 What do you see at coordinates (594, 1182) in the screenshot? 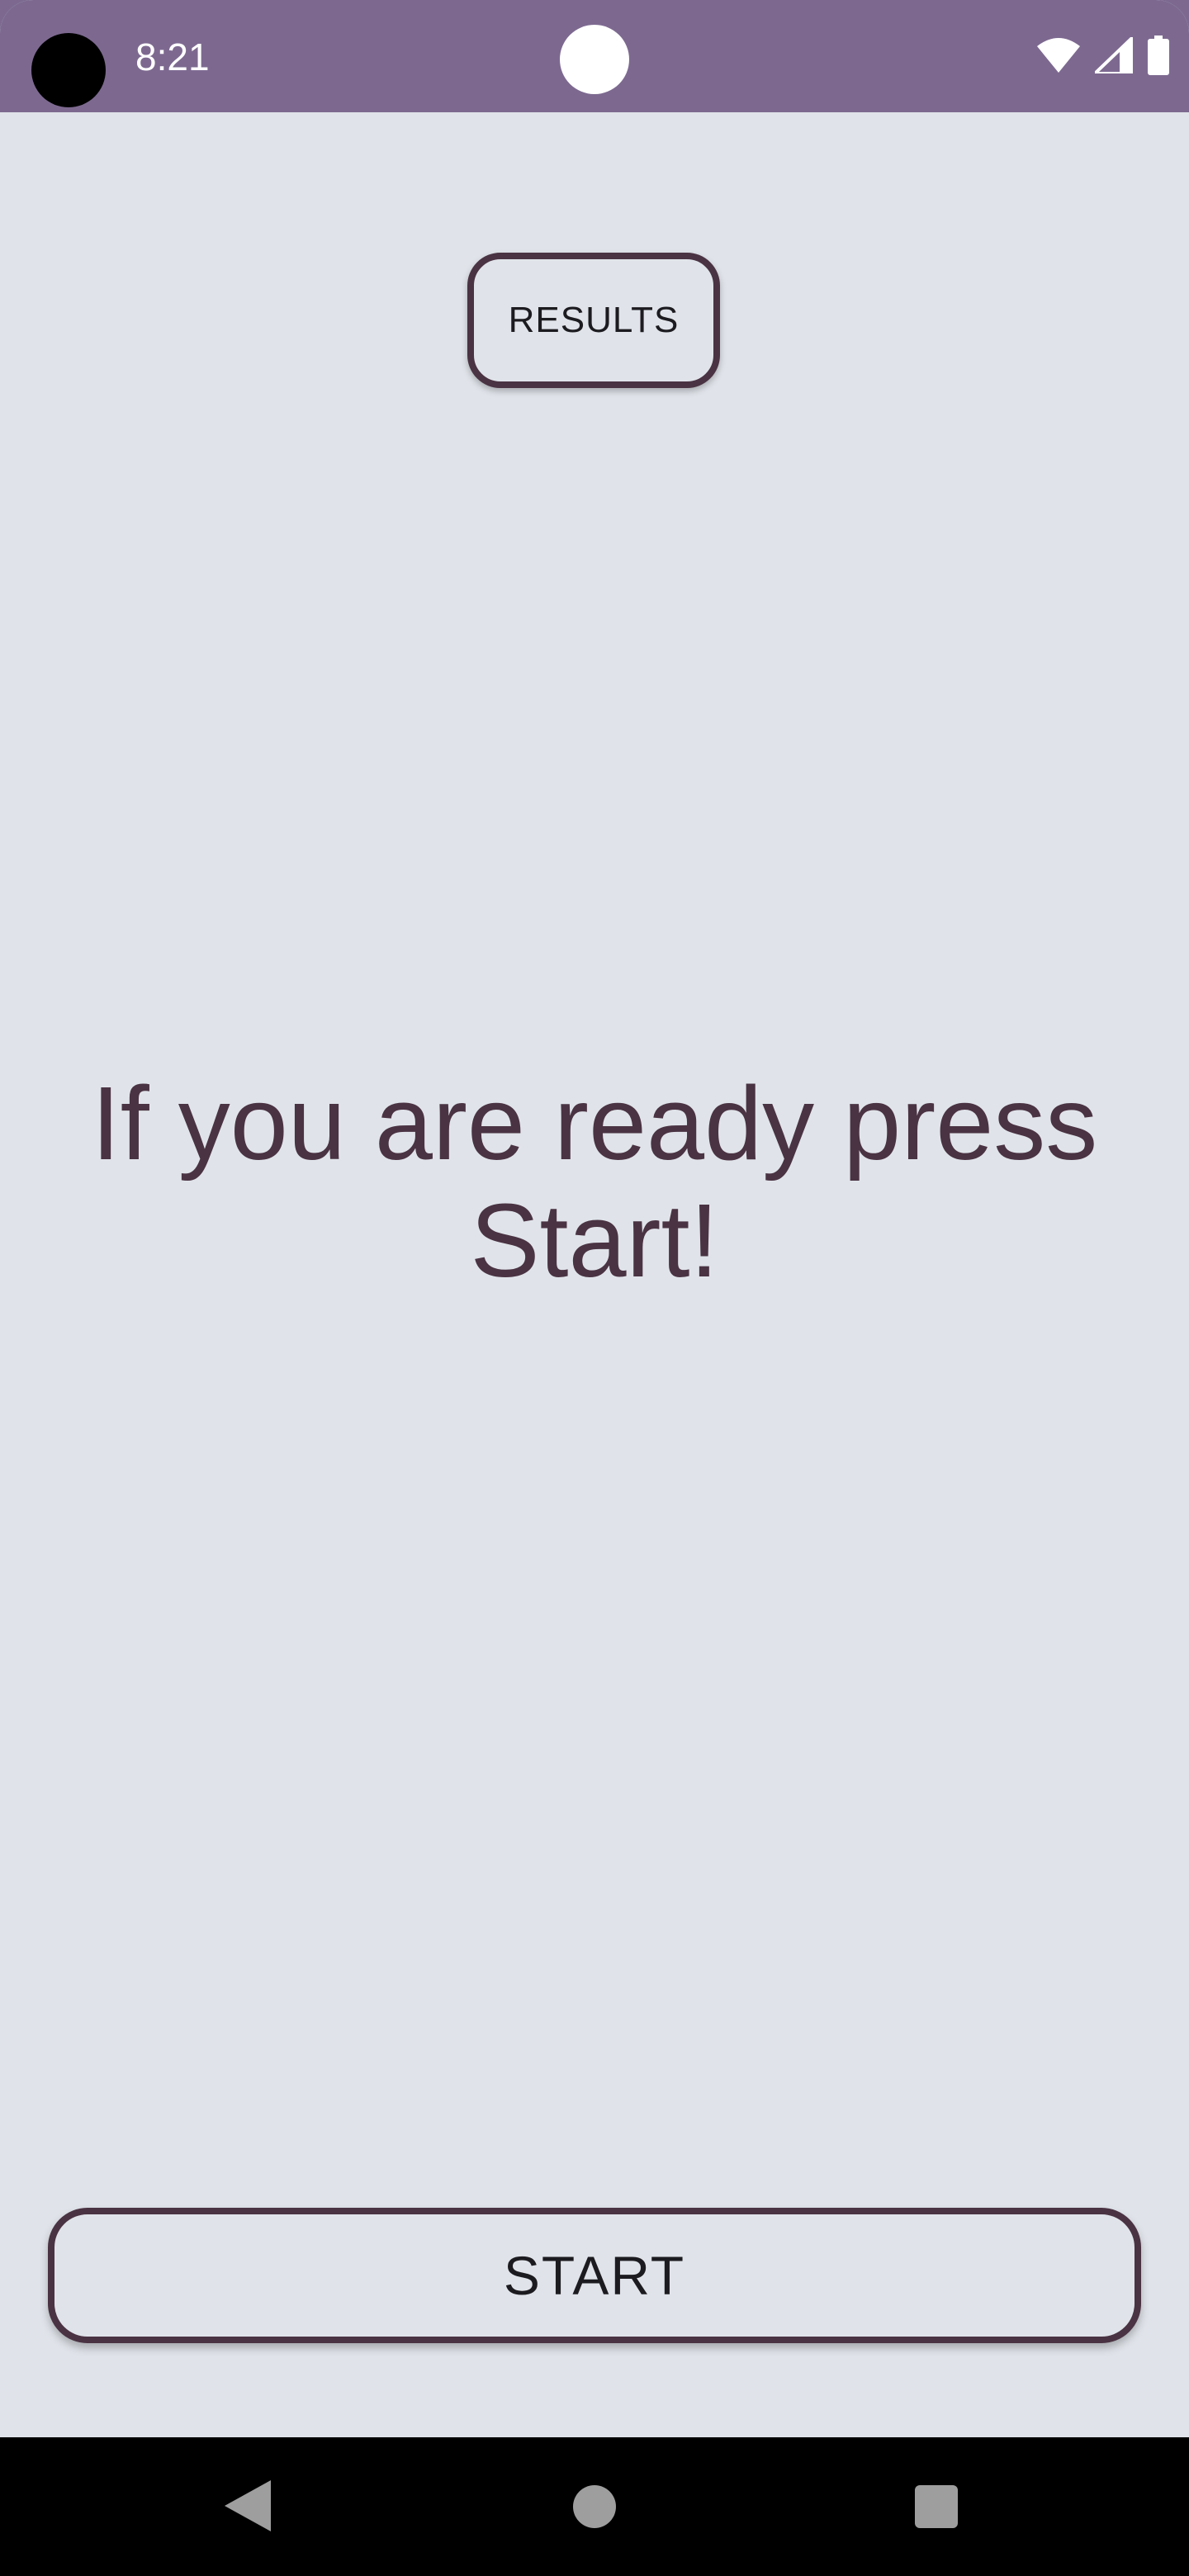
I see `ready-prompt: If you are ready press Start!` at bounding box center [594, 1182].